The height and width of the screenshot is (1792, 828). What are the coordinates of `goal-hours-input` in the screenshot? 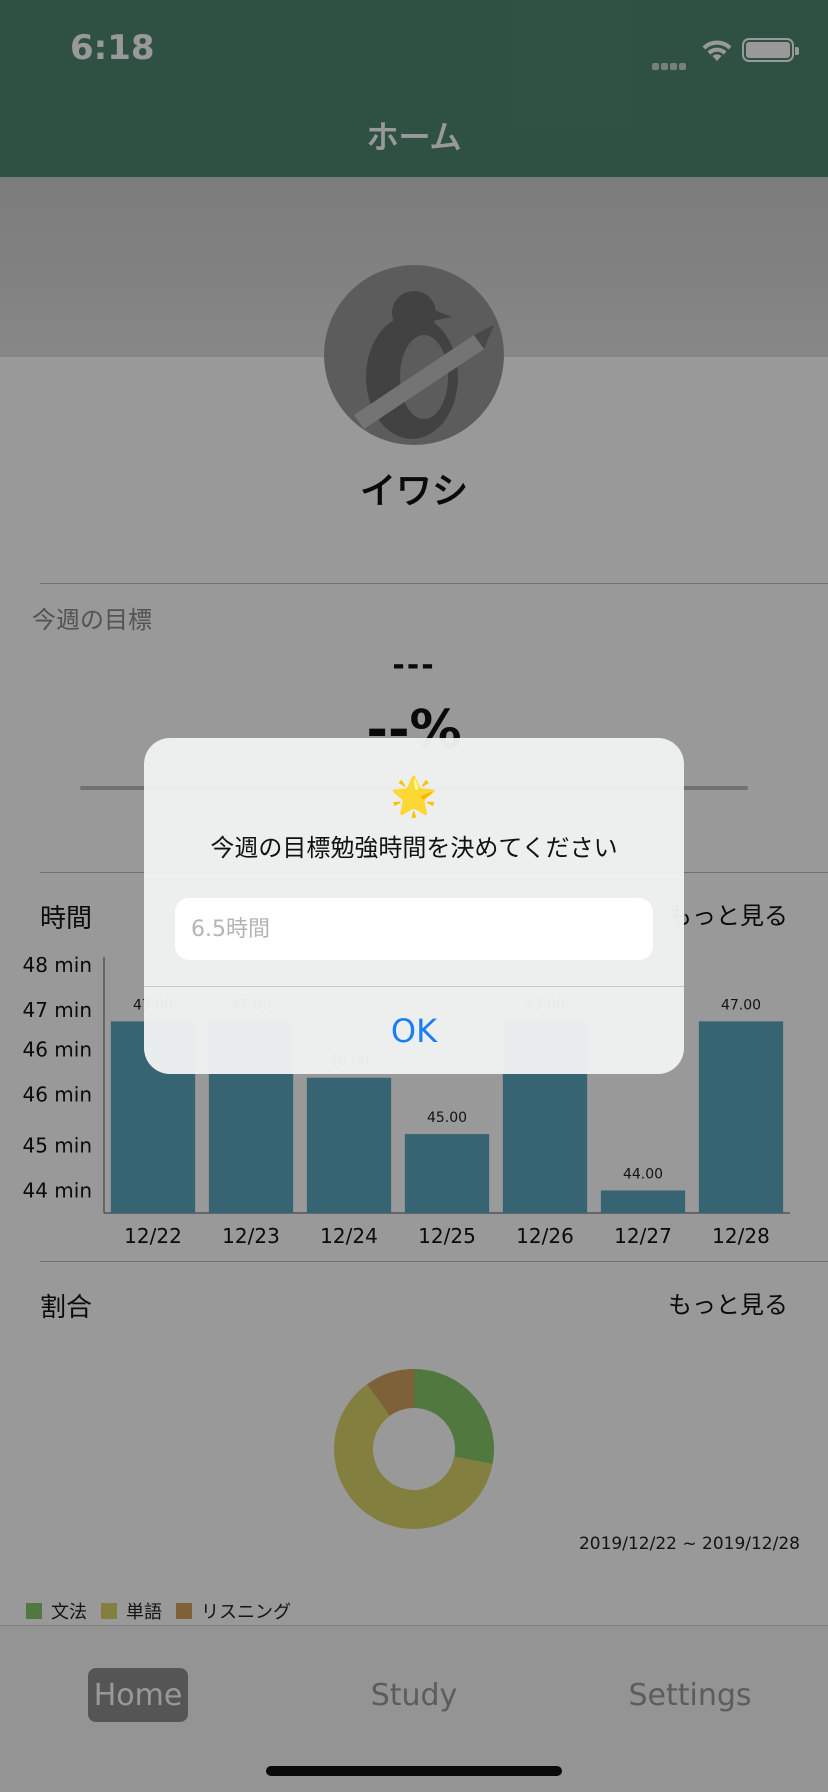 It's located at (414, 929).